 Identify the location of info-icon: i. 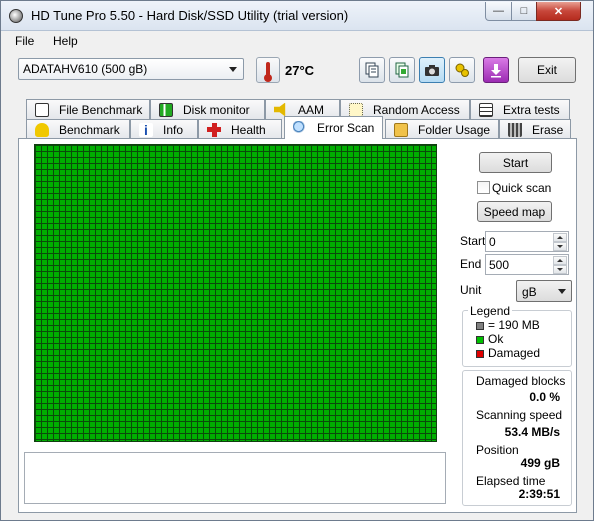
(146, 129).